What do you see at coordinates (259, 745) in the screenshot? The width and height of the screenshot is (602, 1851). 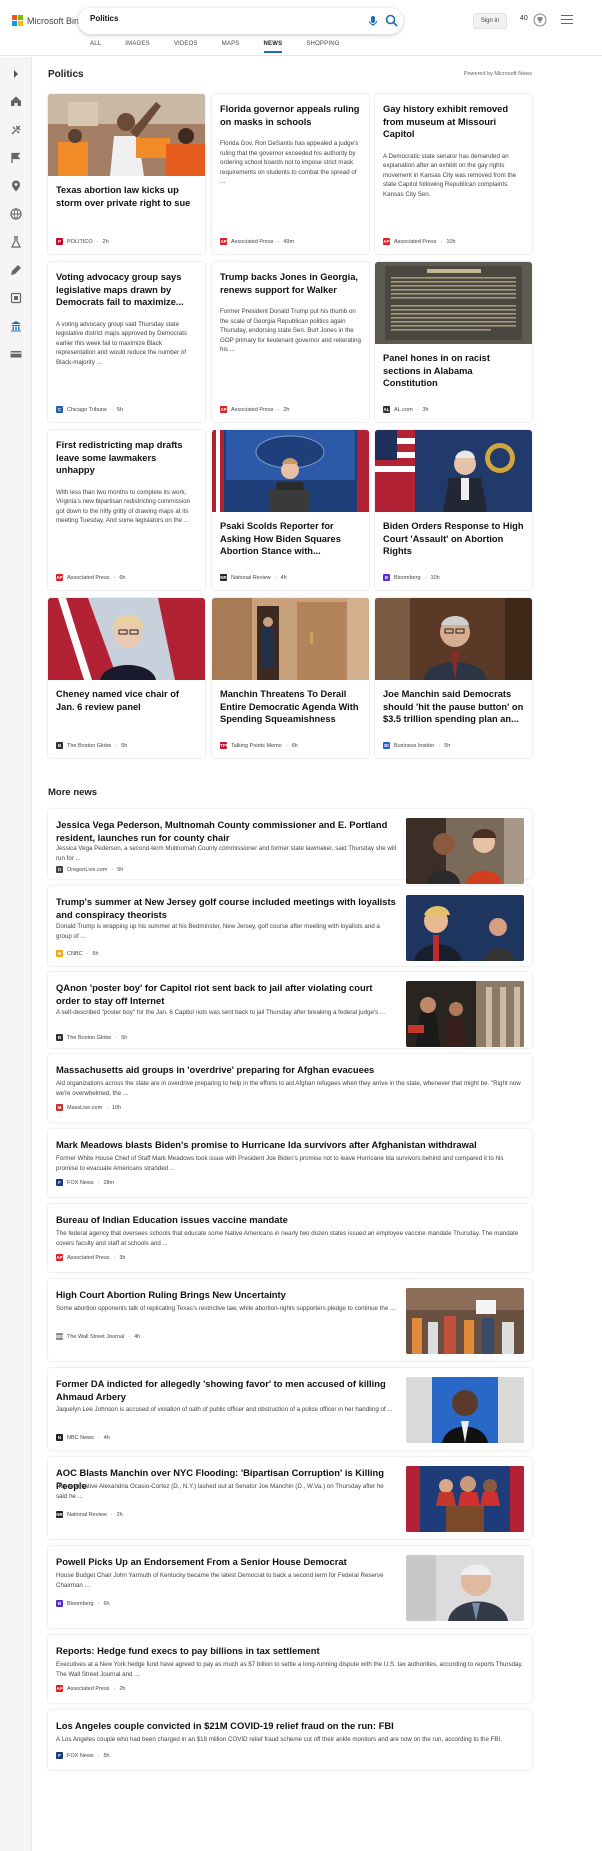 I see `card-source: TPM Talking Points Memo · 6h` at bounding box center [259, 745].